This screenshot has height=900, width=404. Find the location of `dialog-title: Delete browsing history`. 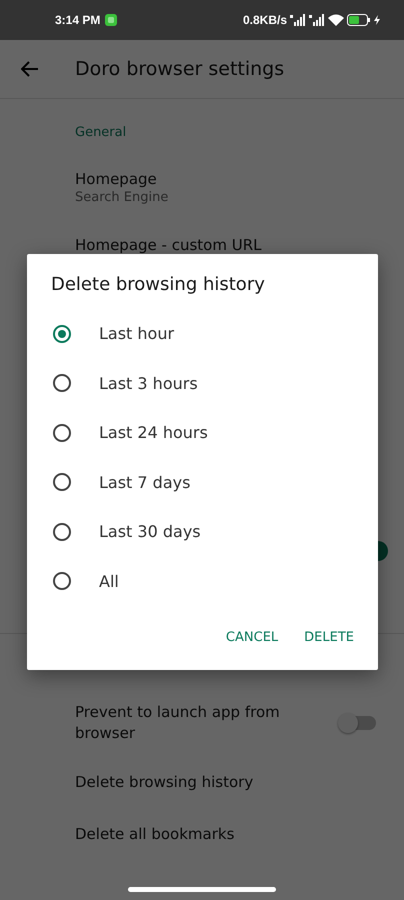

dialog-title: Delete browsing history is located at coordinates (158, 284).